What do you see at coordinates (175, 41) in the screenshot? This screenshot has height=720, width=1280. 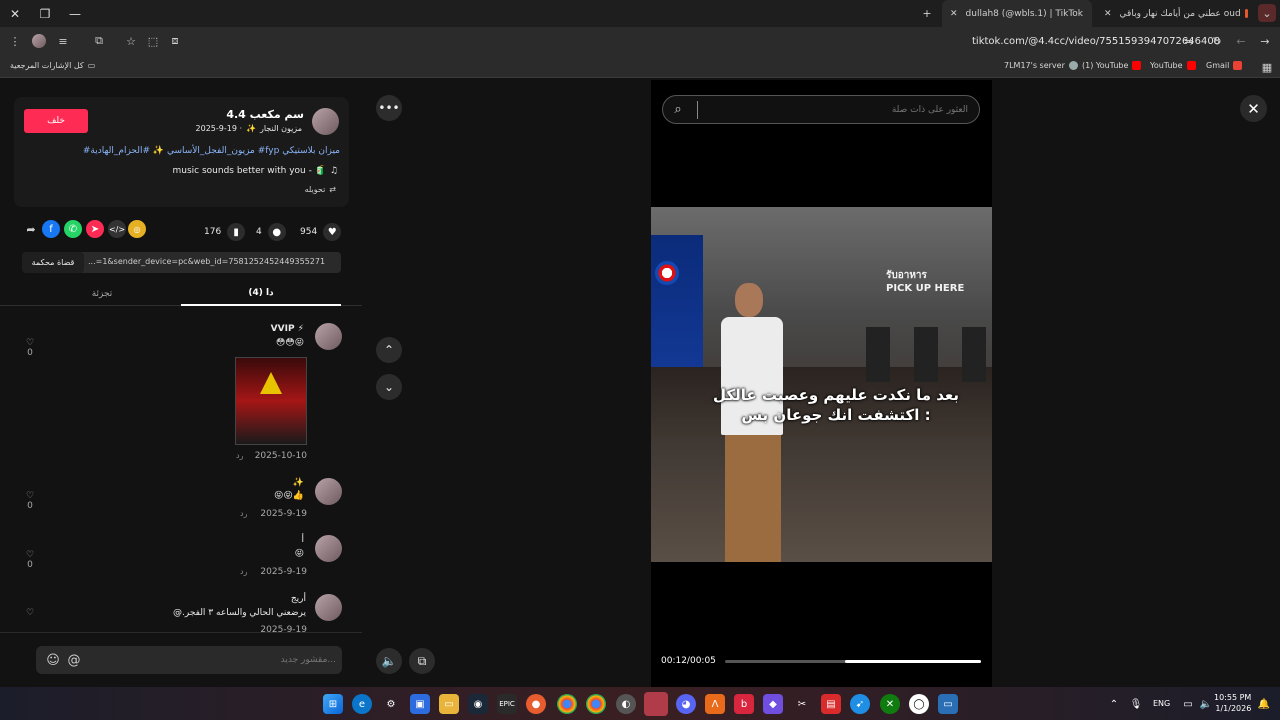 I see `install-app-icon: ⧈` at bounding box center [175, 41].